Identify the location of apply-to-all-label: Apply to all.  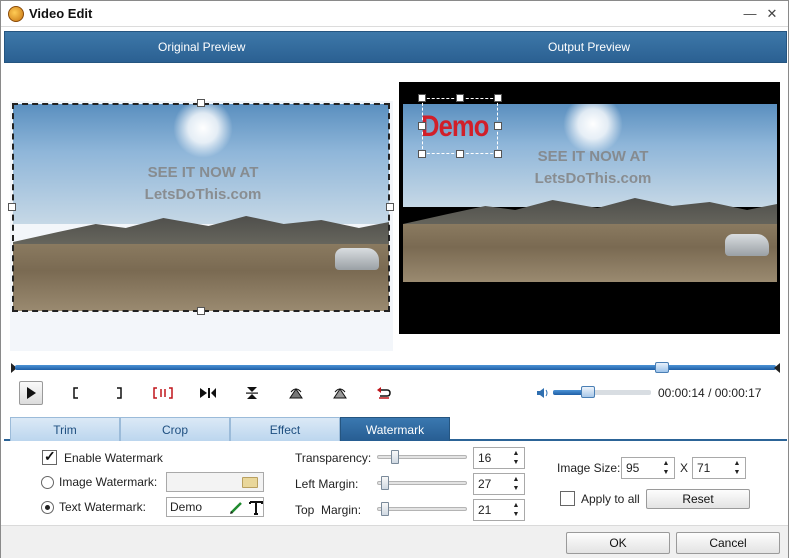
(610, 499).